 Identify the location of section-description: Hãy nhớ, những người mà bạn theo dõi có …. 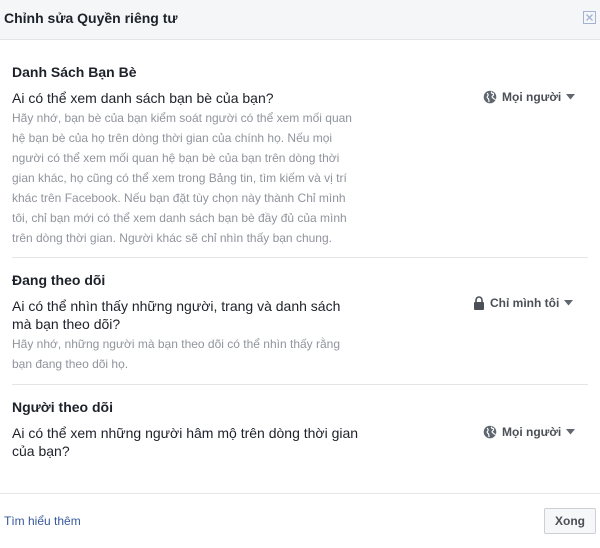
(176, 354).